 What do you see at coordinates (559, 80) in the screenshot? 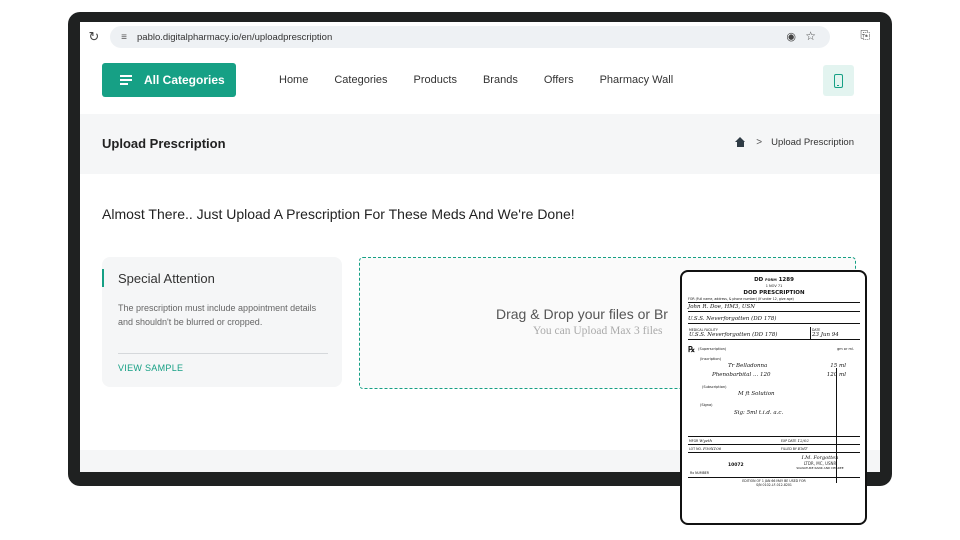
I see `nav-offers: Offers` at bounding box center [559, 80].